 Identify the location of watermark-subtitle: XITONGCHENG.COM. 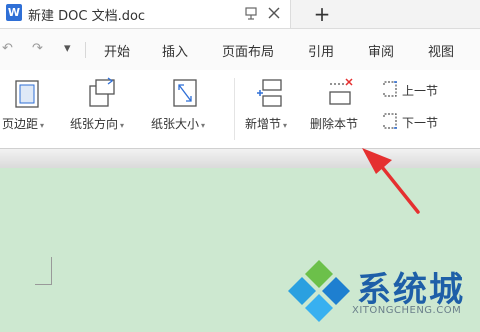
(407, 310).